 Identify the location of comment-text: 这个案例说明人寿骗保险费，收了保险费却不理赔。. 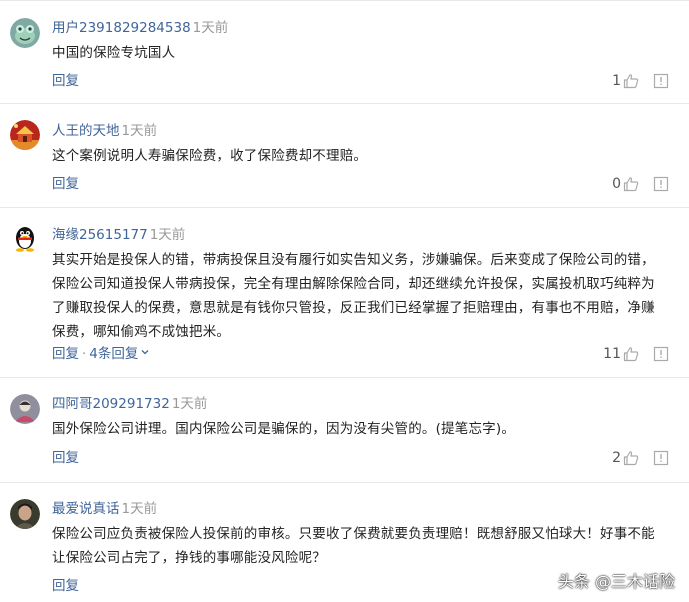
(366, 156).